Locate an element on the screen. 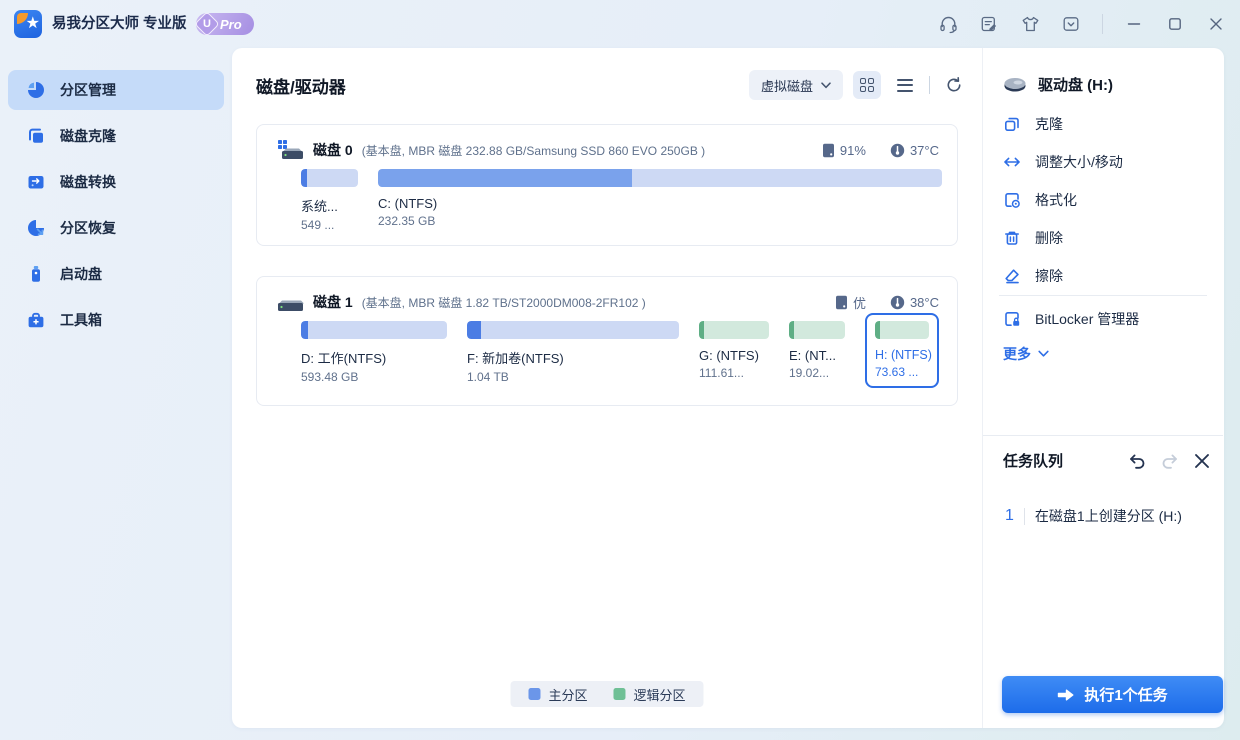 Image resolution: width=1240 pixels, height=740 pixels. task-index: 1 is located at coordinates (1009, 515).